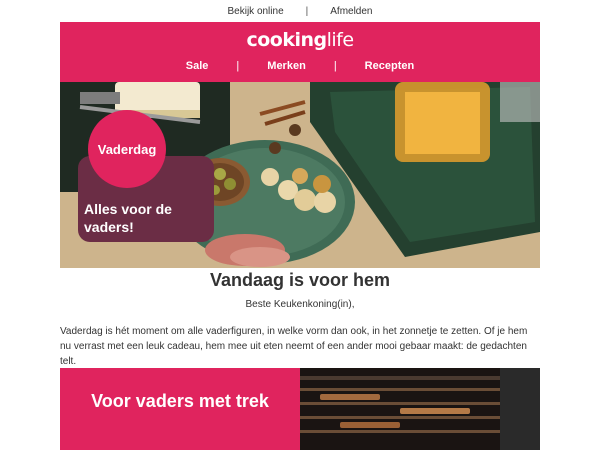 The width and height of the screenshot is (600, 450). I want to click on view-online-link: Bekijk online, so click(255, 11).